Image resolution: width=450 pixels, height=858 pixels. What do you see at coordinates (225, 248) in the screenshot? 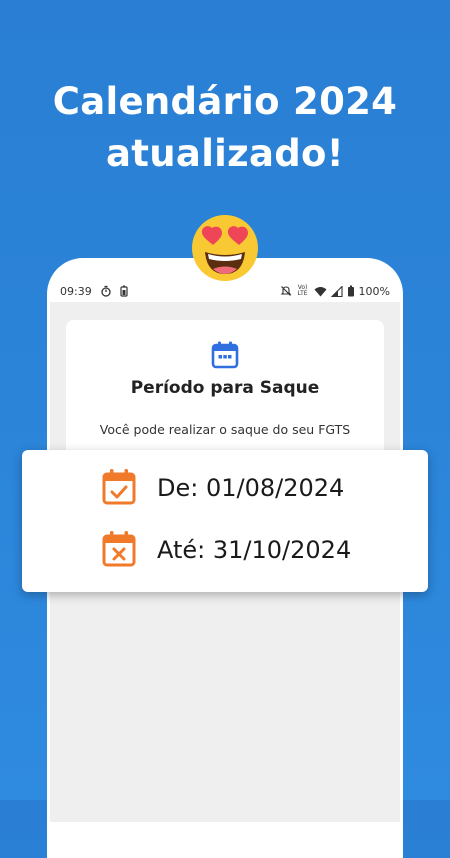
I see `heart-eyes-emoji` at bounding box center [225, 248].